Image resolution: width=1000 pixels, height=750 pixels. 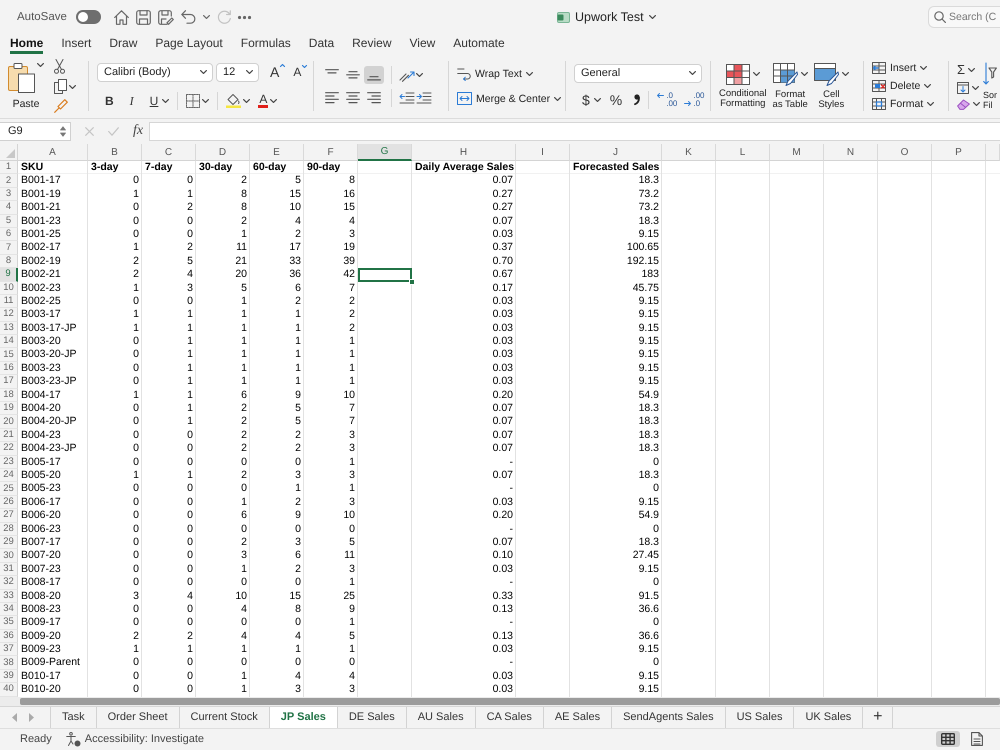 I want to click on cell-styles-button: Cell Styles, so click(x=831, y=86).